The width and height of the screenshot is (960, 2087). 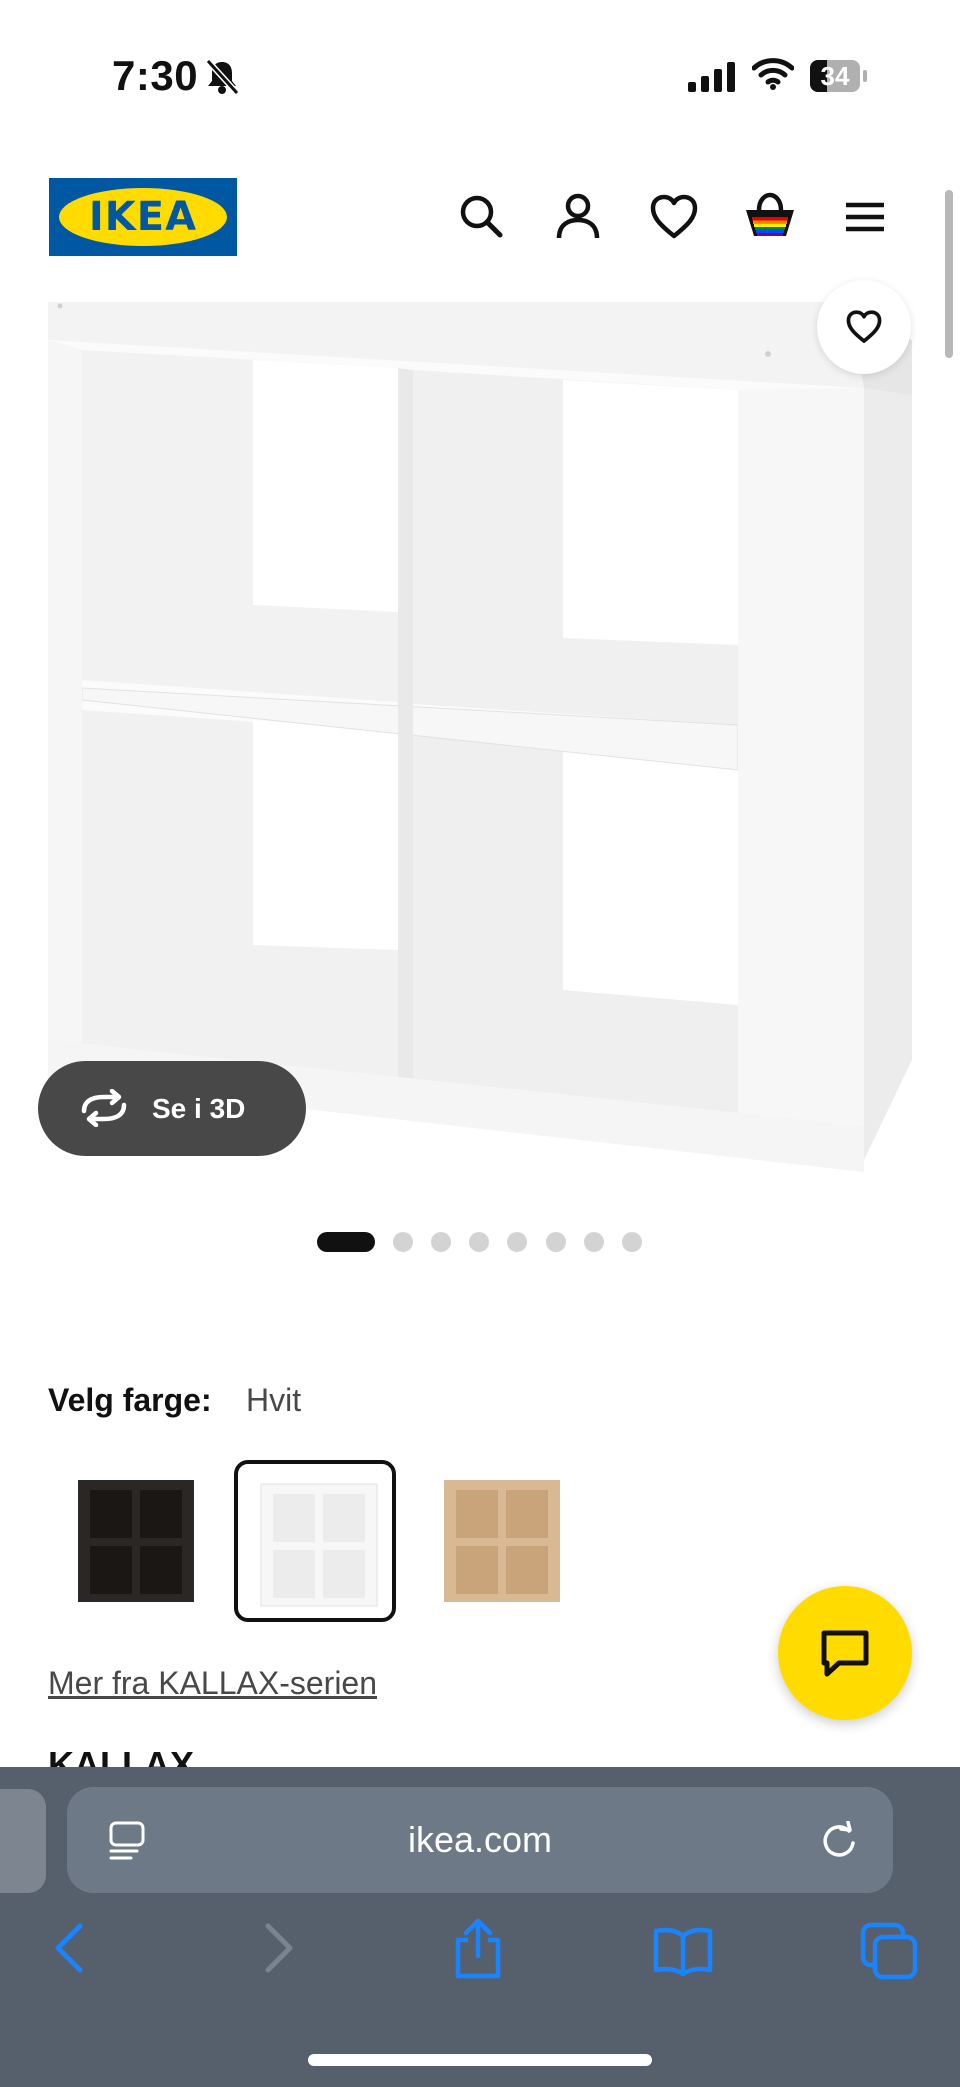 What do you see at coordinates (274, 1400) in the screenshot?
I see `selected-color-value: Hvit` at bounding box center [274, 1400].